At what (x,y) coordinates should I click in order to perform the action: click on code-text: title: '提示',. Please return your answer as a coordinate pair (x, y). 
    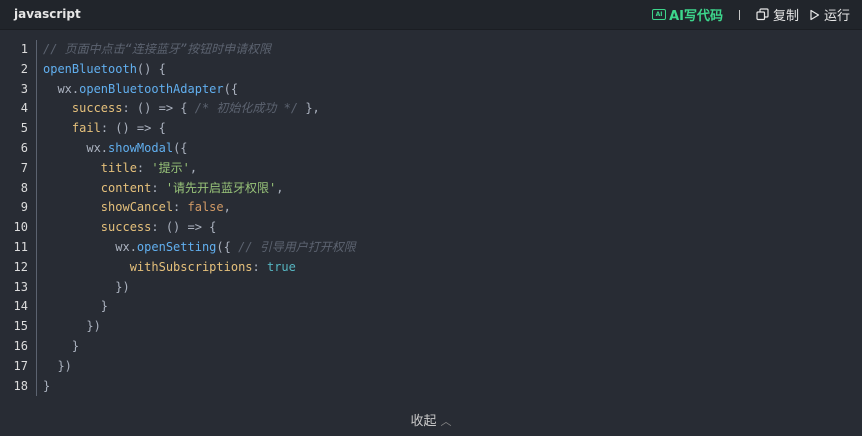
    Looking at the image, I should click on (120, 169).